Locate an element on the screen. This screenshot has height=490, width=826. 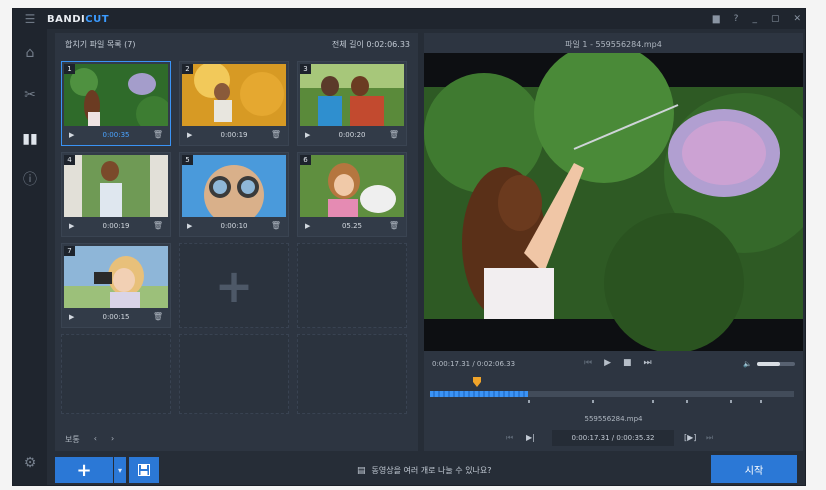
clip-bar: ▶ 0:00:35 🗑 is located at coordinates (116, 135).